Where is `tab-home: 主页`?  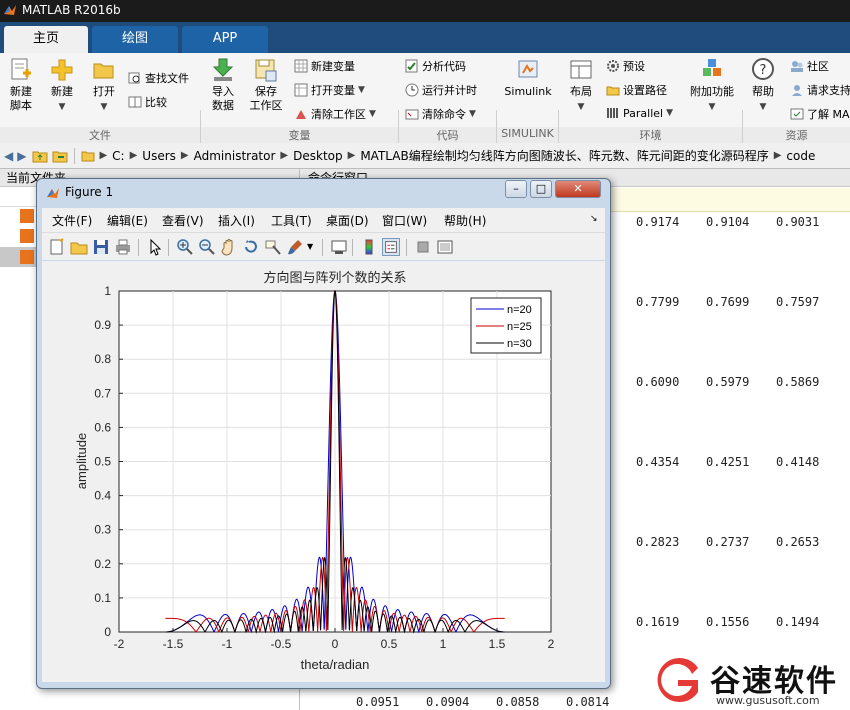 tab-home: 主页 is located at coordinates (46, 39).